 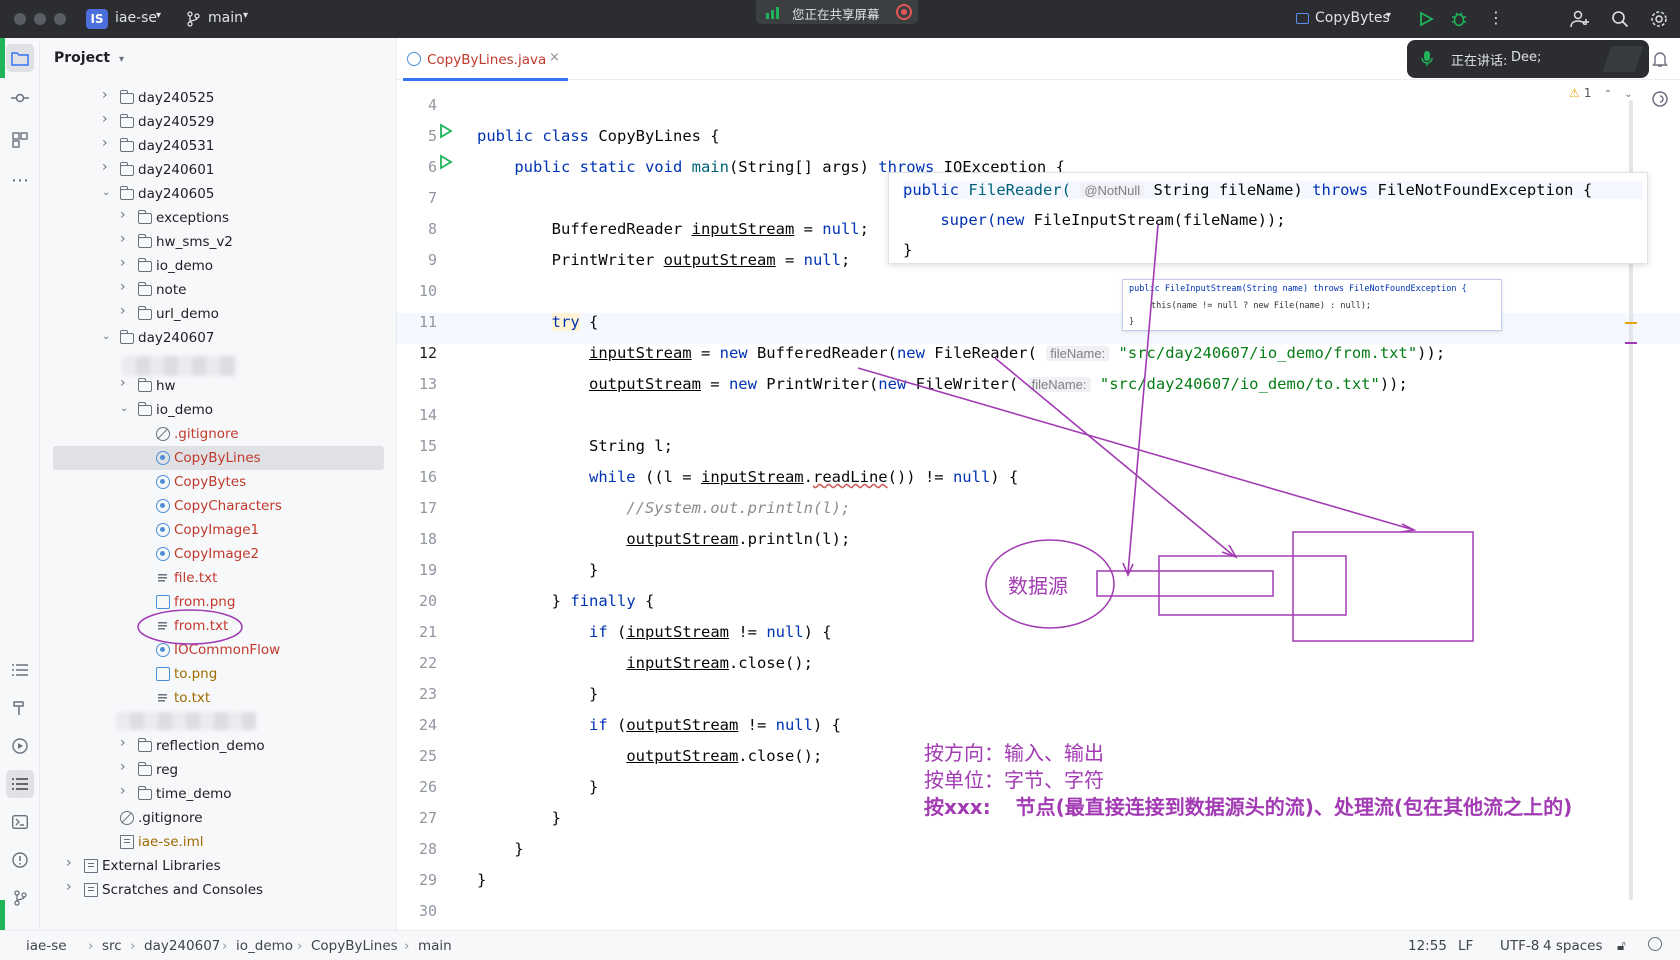 I want to click on tree-item: › Scratches and Consoles, so click(x=218, y=890).